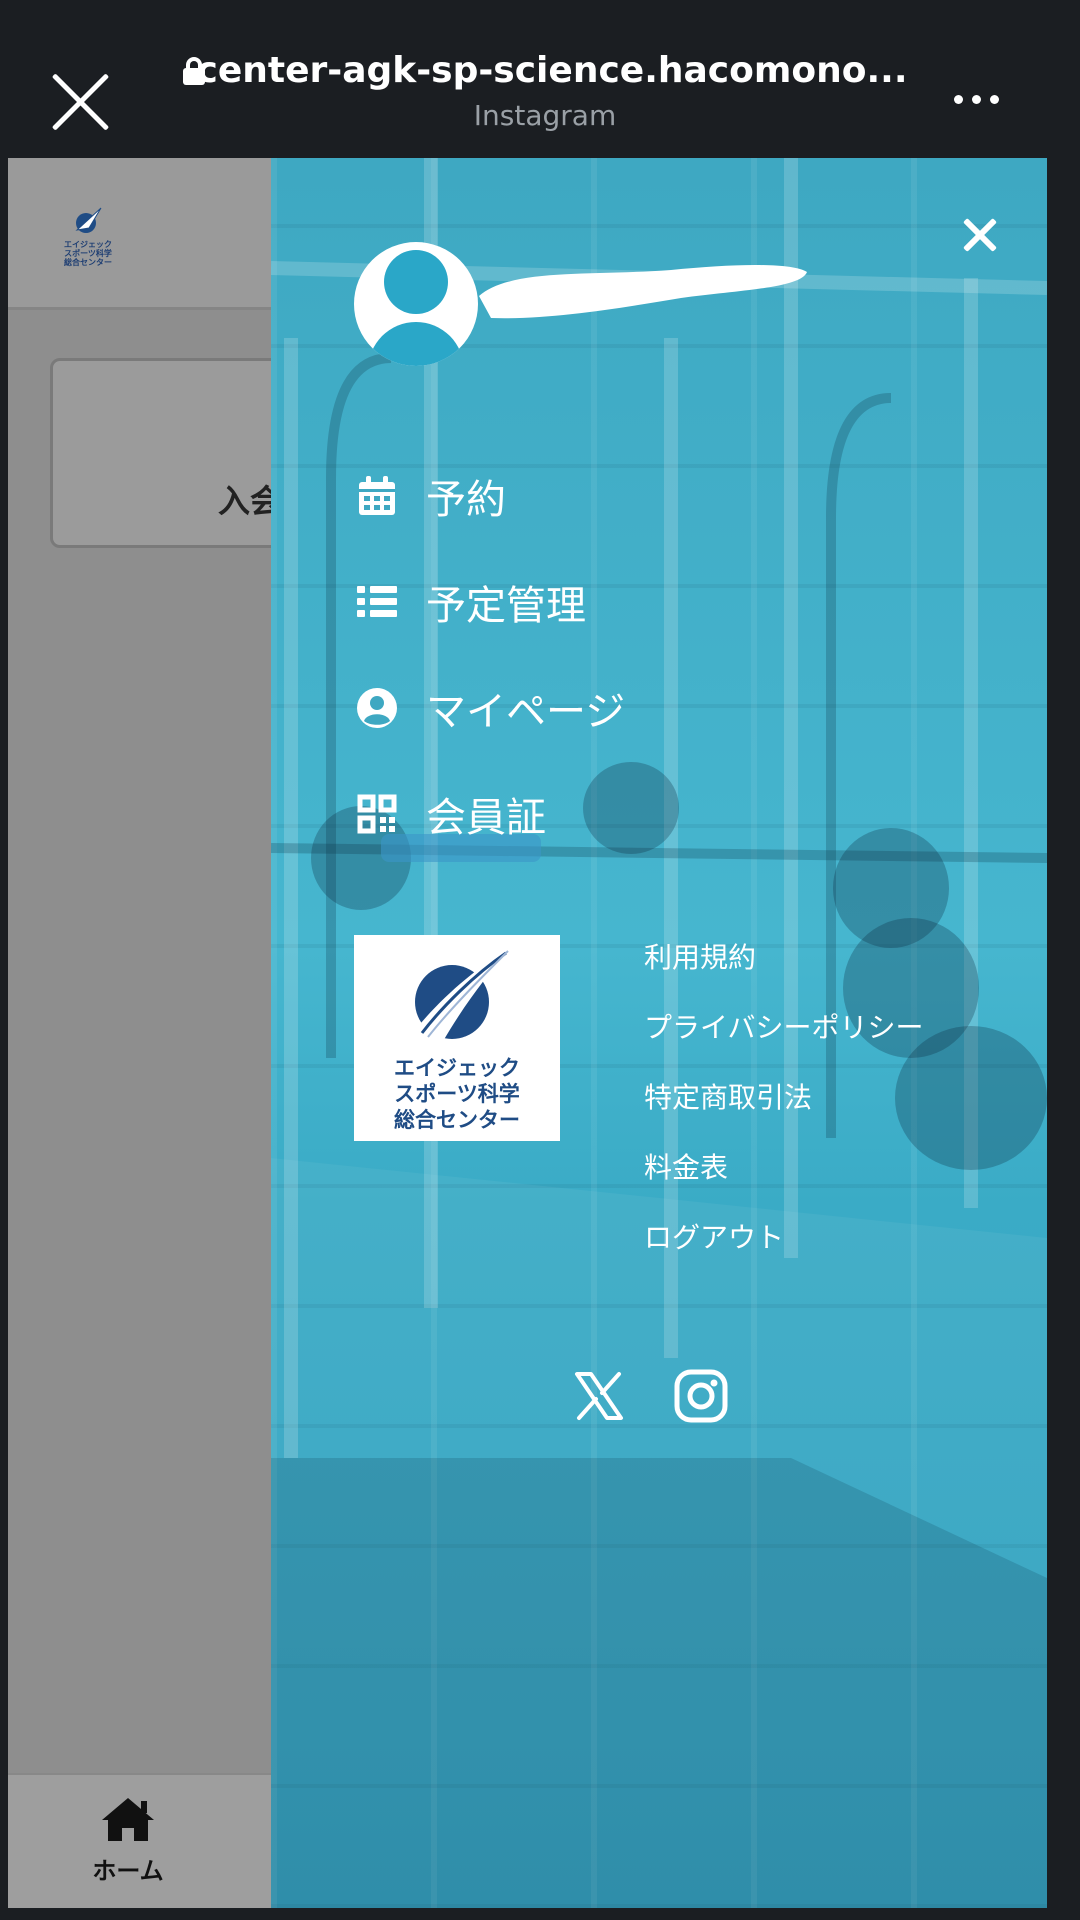 Image resolution: width=1080 pixels, height=1920 pixels. I want to click on brand-logo: エイジェック スポーツ科学 総合センター, so click(457, 1038).